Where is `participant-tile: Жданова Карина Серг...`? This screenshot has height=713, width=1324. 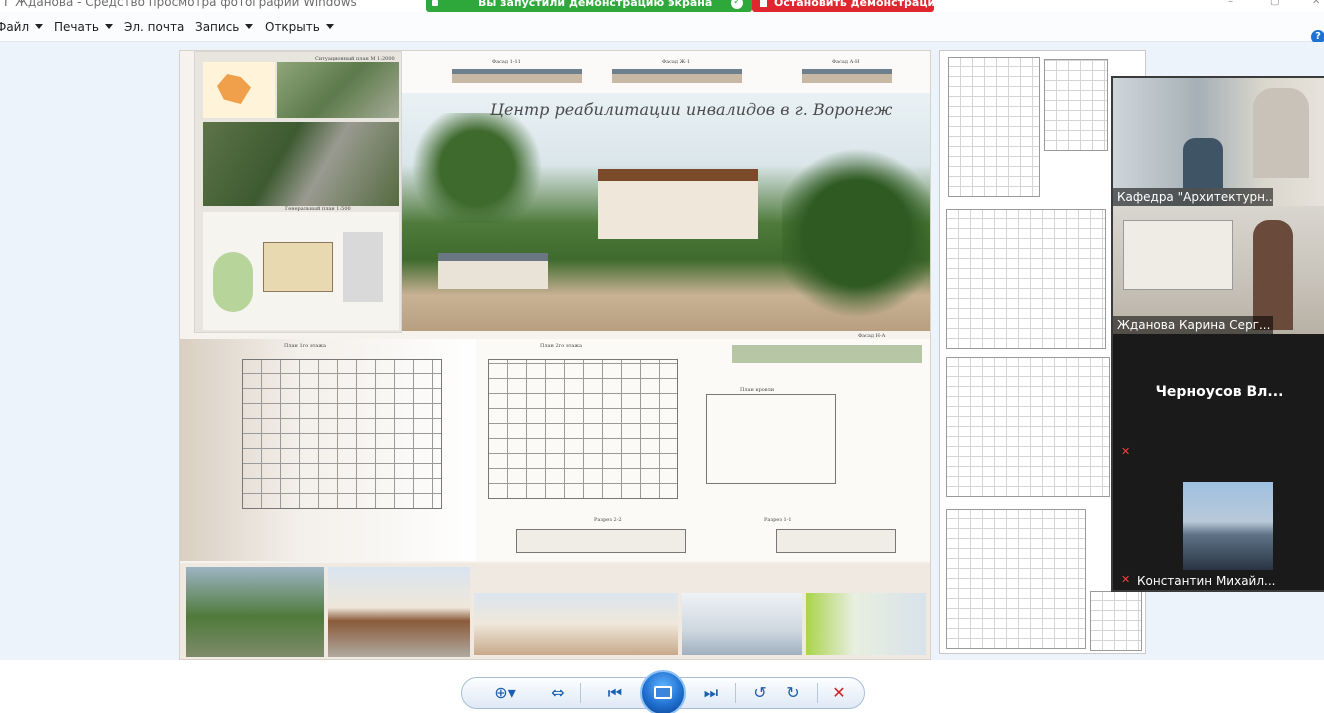 participant-tile: Жданова Карина Серг... is located at coordinates (1218, 270).